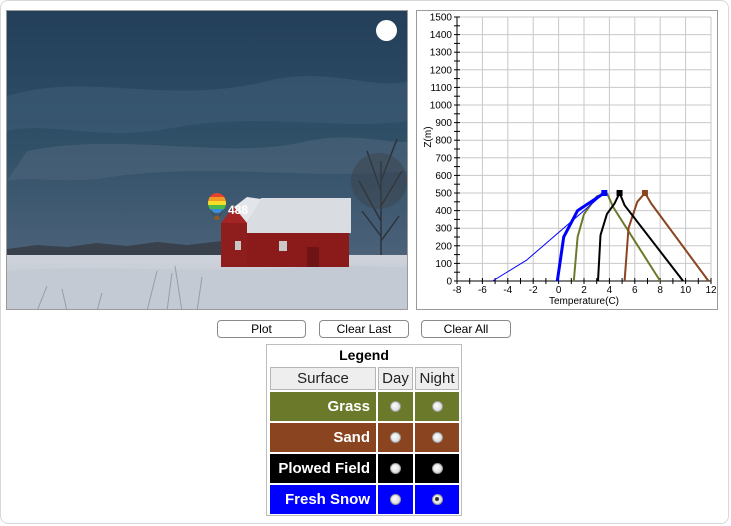 This screenshot has width=731, height=526. What do you see at coordinates (437, 378) in the screenshot?
I see `header-night: Night` at bounding box center [437, 378].